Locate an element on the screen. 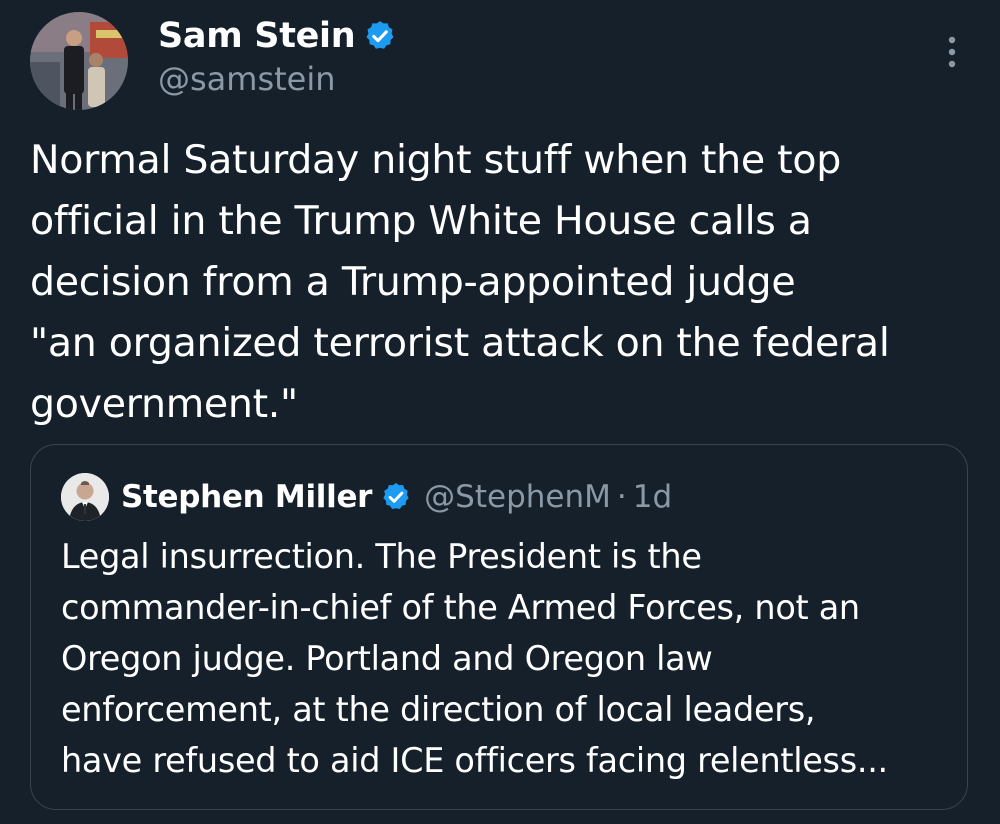 Image resolution: width=1000 pixels, height=824 pixels. avatar-photo is located at coordinates (79, 61).